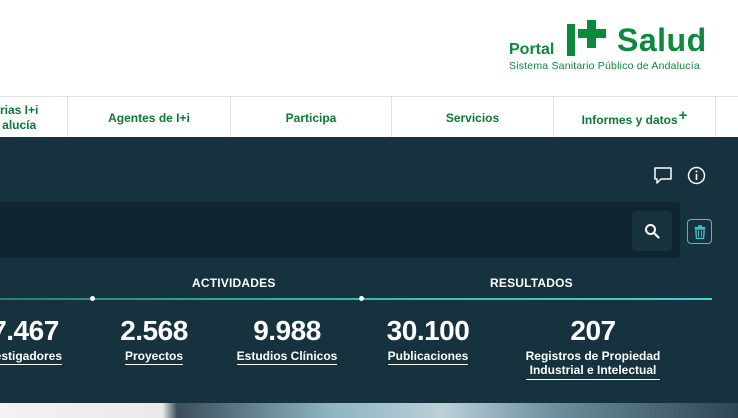 The width and height of the screenshot is (738, 418). Describe the element at coordinates (593, 330) in the screenshot. I see `stat-value: 207` at that location.